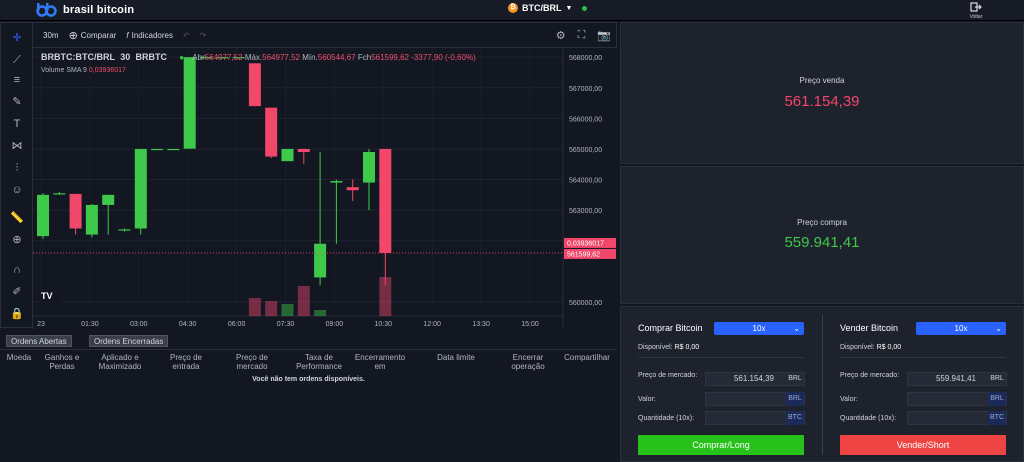 This screenshot has width=1024, height=462. Describe the element at coordinates (223, 57) in the screenshot. I see `legend-open: 564977,52` at that location.